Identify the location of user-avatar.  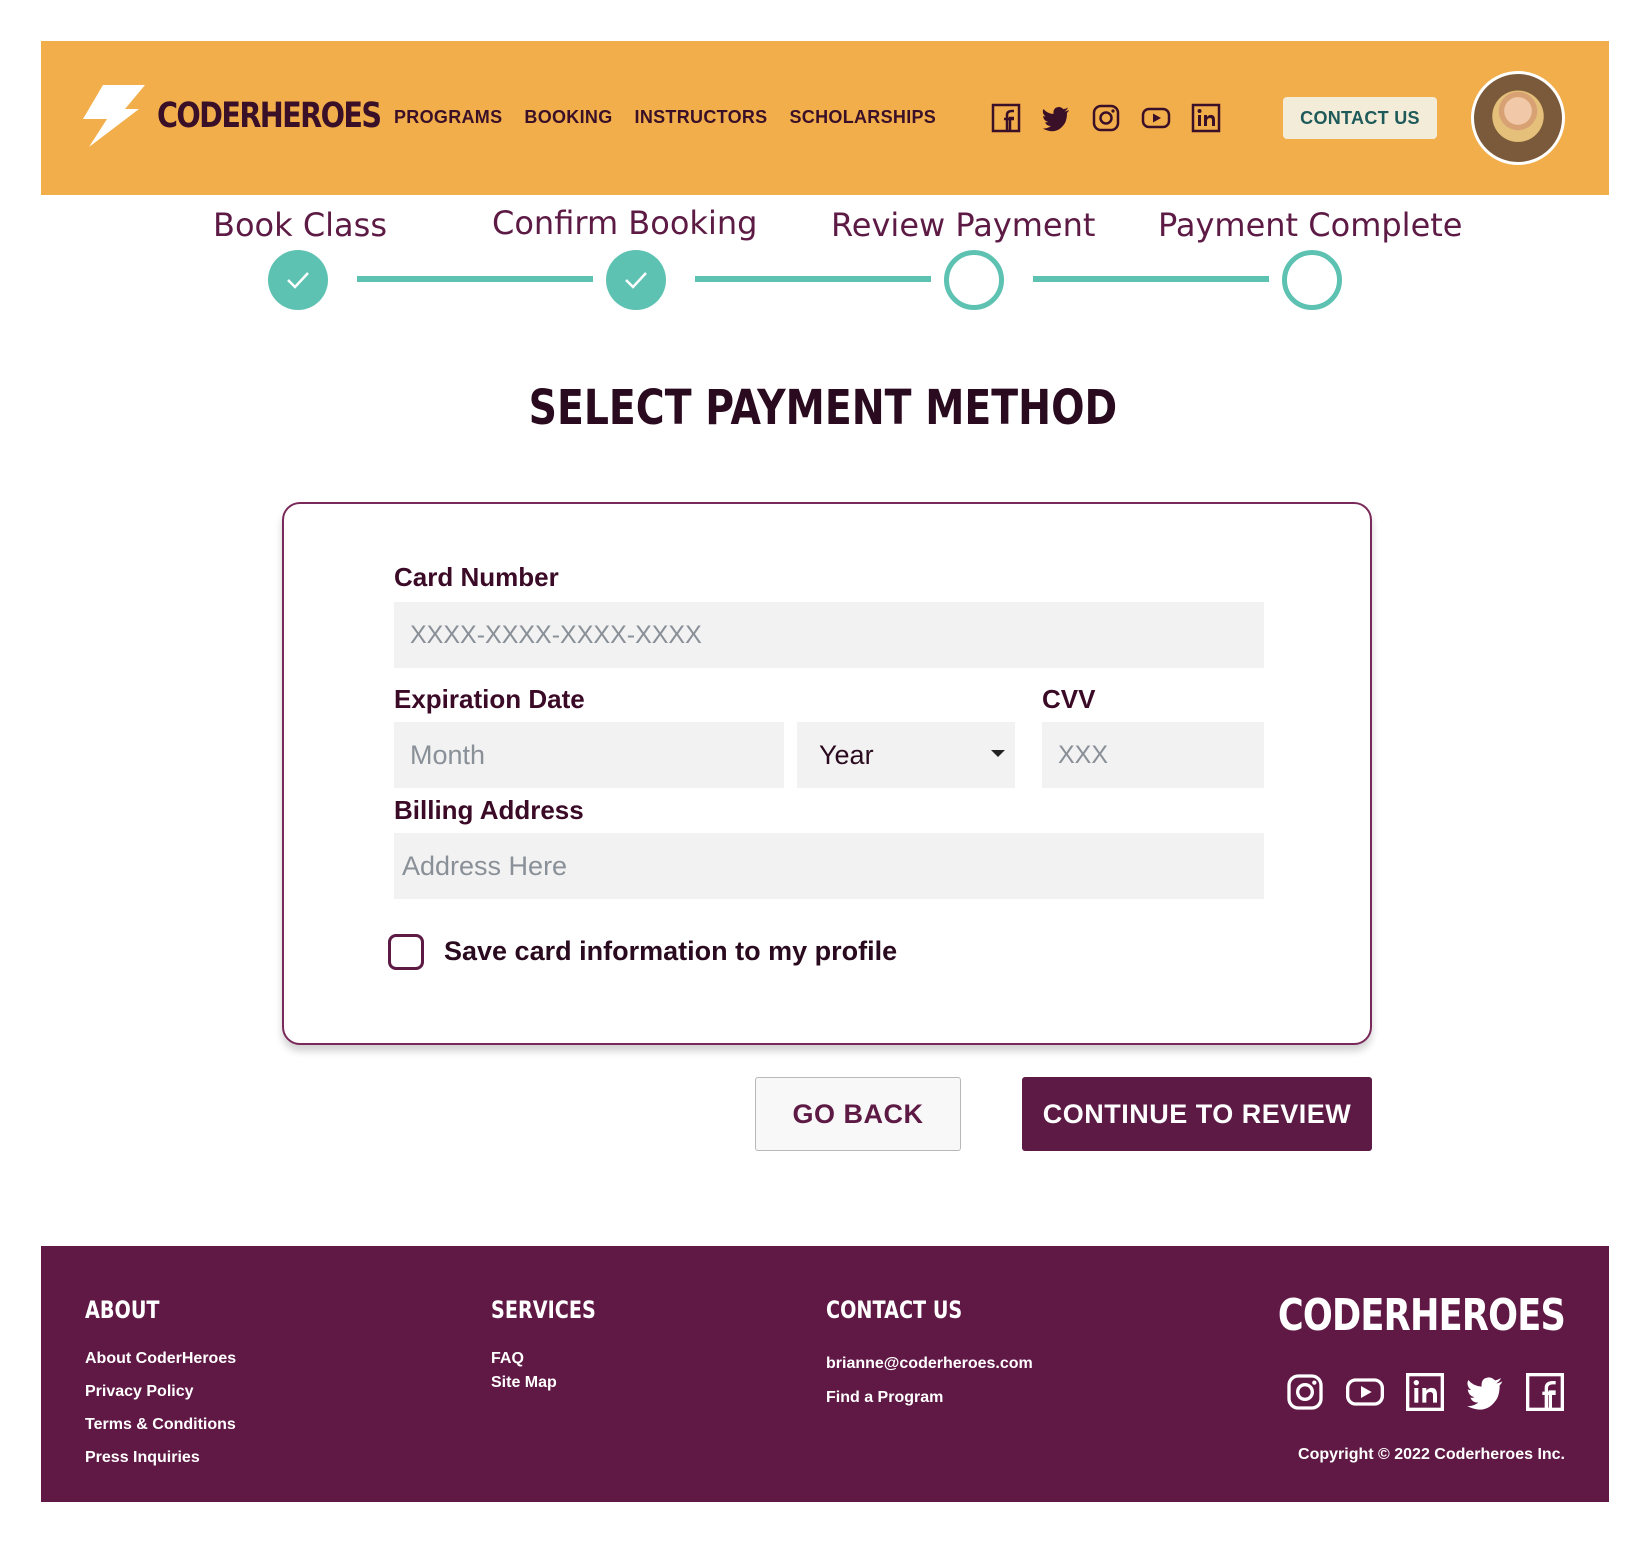
(1518, 118).